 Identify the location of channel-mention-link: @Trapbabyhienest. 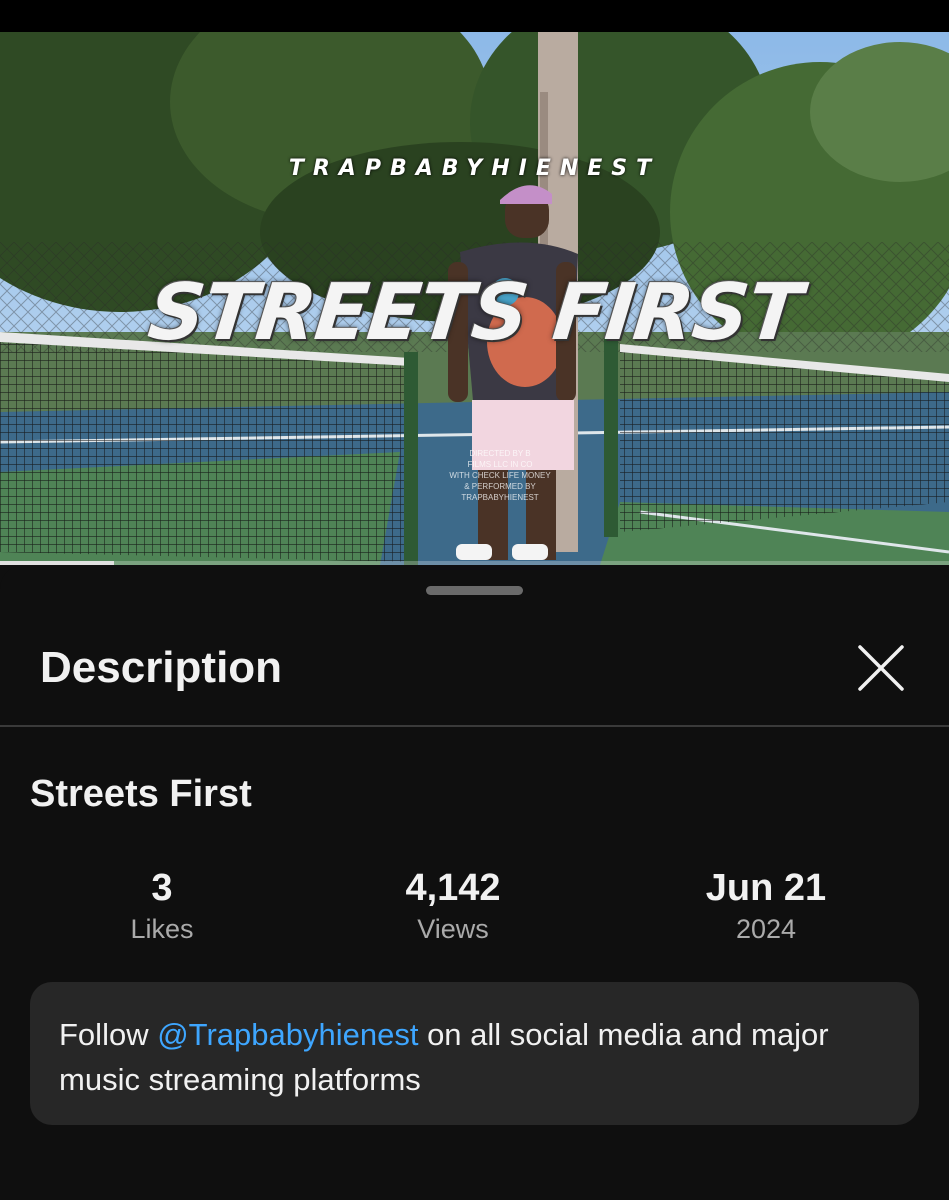
(287, 1034).